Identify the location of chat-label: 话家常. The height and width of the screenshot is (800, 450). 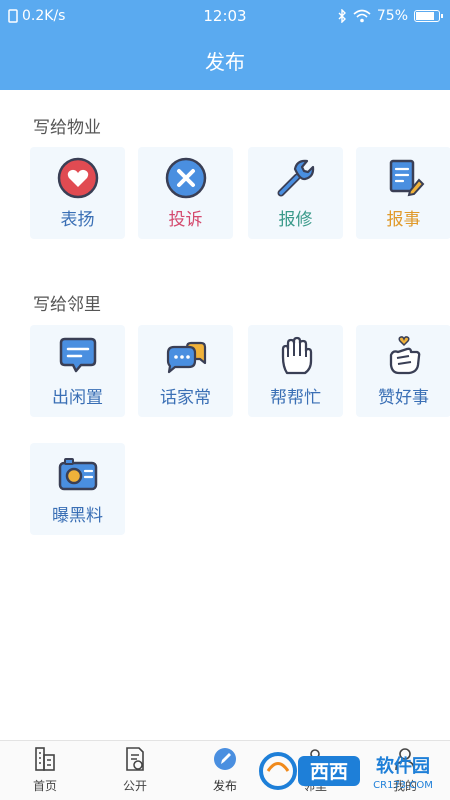
(185, 398).